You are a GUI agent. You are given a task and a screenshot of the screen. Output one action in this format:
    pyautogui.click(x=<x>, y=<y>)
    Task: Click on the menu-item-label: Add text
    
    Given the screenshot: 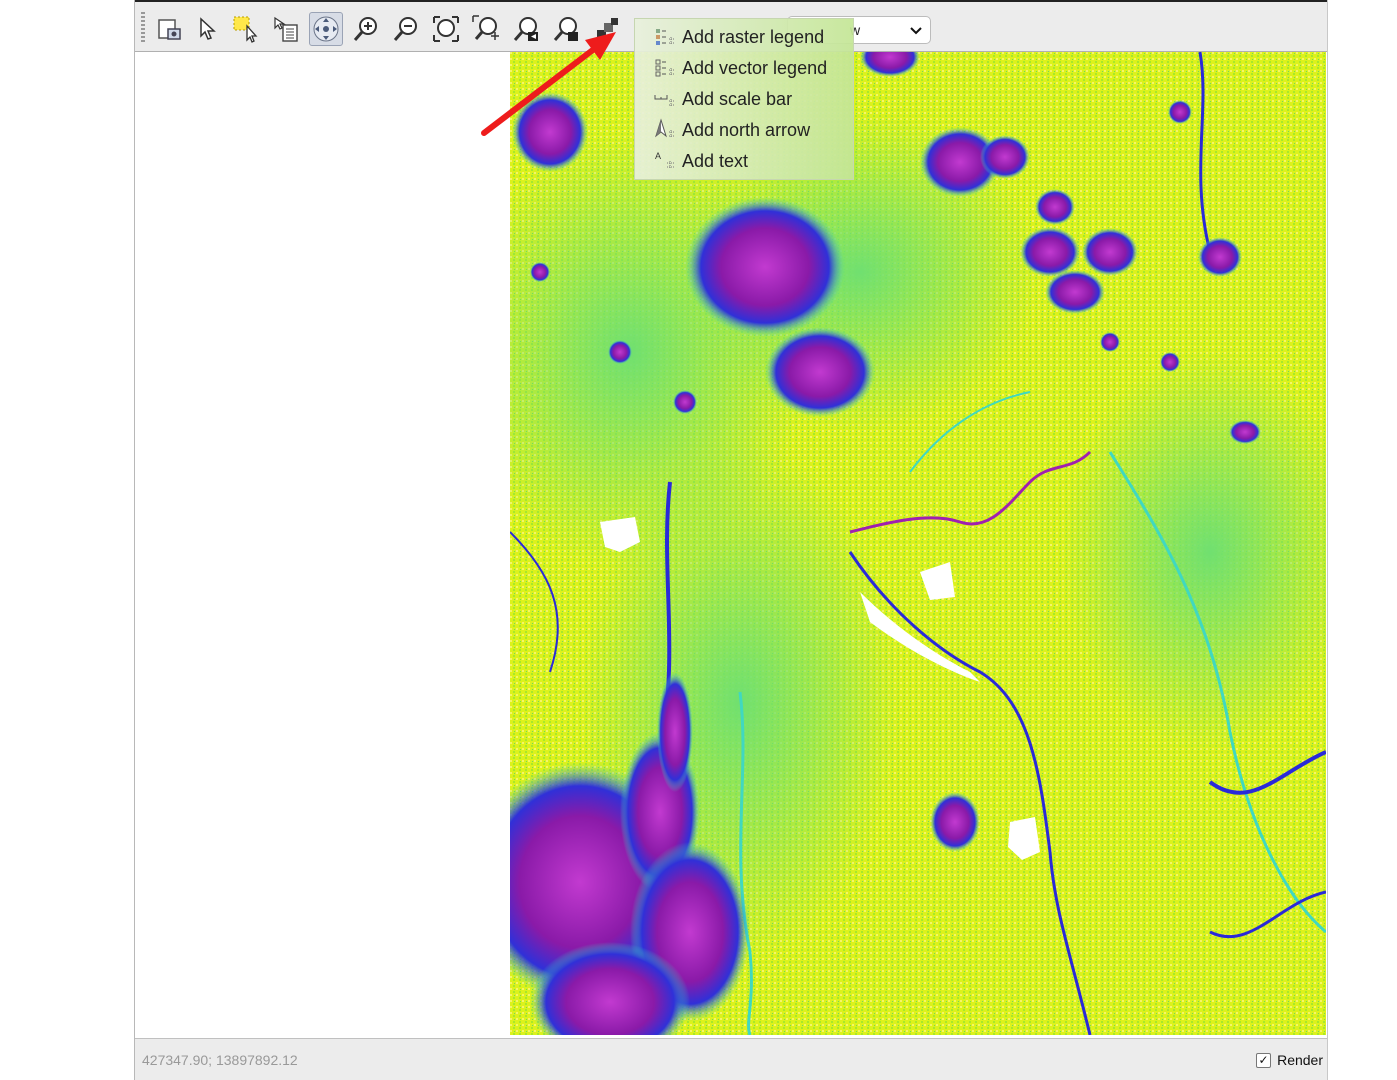 What is the action you would take?
    pyautogui.click(x=715, y=160)
    